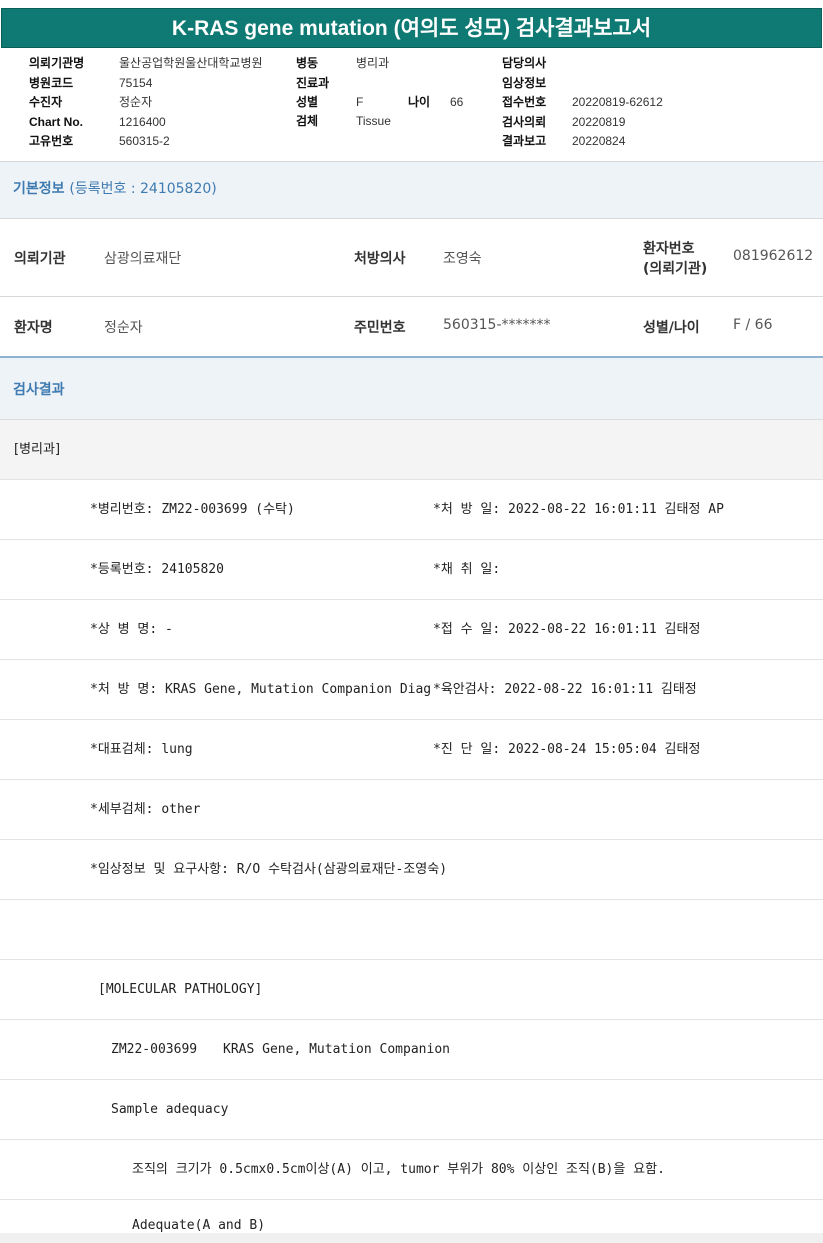 Image resolution: width=823 pixels, height=1243 pixels. I want to click on patient-number-label: 환자번호, so click(669, 249).